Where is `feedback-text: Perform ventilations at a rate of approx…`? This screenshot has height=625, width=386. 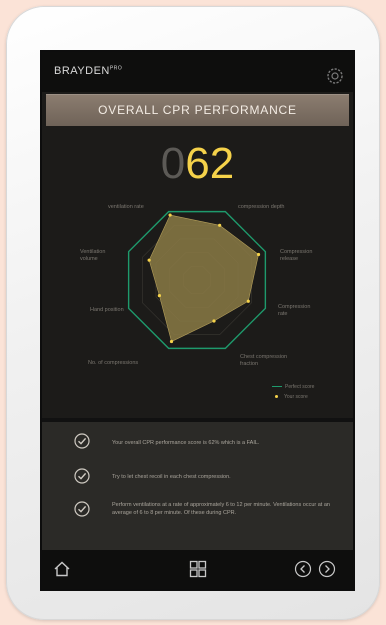
feedback-text: Perform ventilations at a rate of approx… is located at coordinates (221, 509).